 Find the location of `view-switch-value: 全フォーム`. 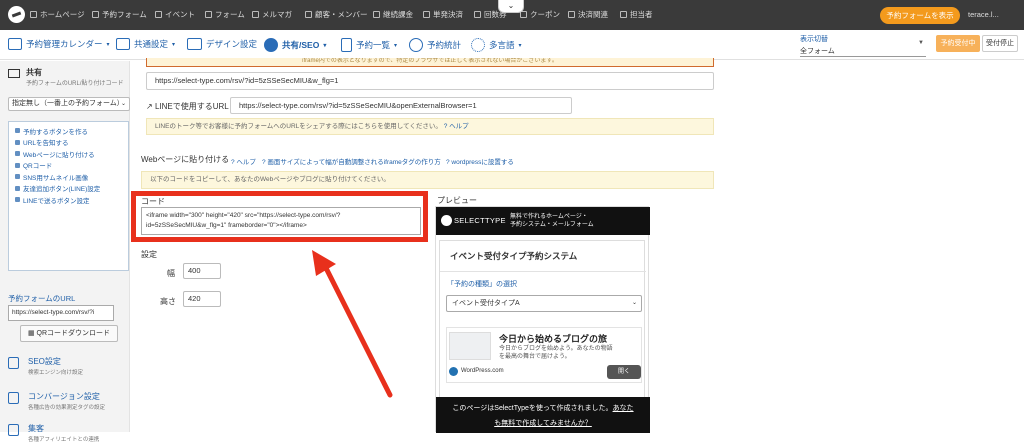

view-switch-value: 全フォーム is located at coordinates (817, 51).